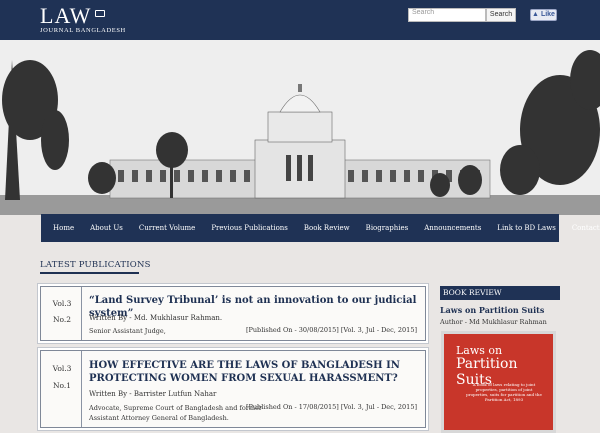 The width and height of the screenshot is (600, 433). Describe the element at coordinates (156, 318) in the screenshot. I see `publication-author: Written By - Md. Mukhlasur Rahman.` at that location.